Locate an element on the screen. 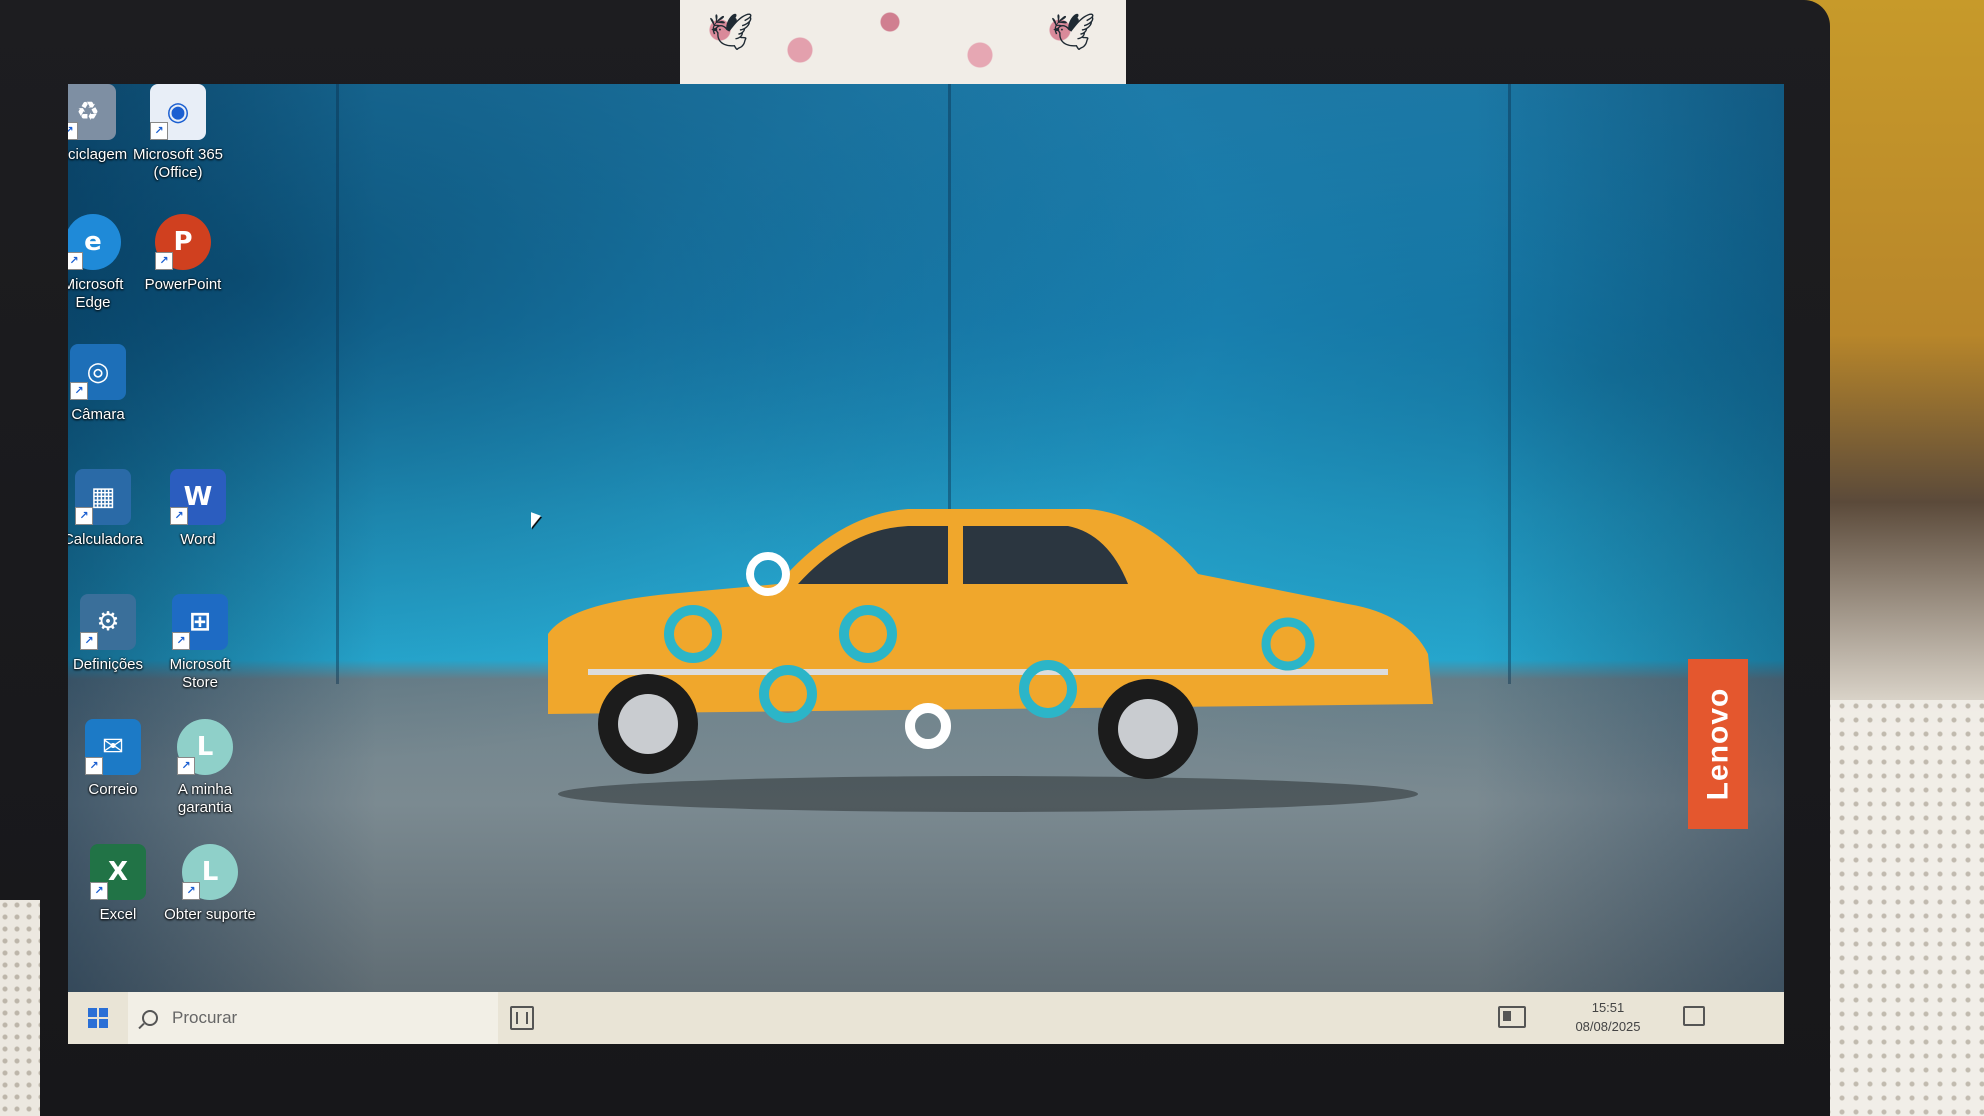 The image size is (1984, 1116). taskbar-clock: 15:51 08/08/2025 is located at coordinates (1608, 1017).